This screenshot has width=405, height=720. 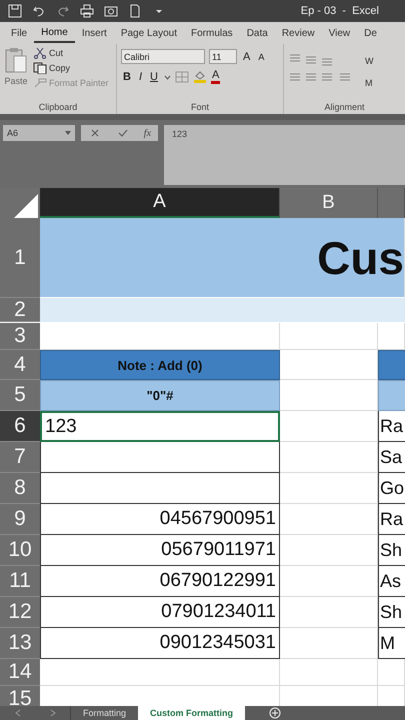 What do you see at coordinates (40, 53) in the screenshot?
I see `scissors-icon` at bounding box center [40, 53].